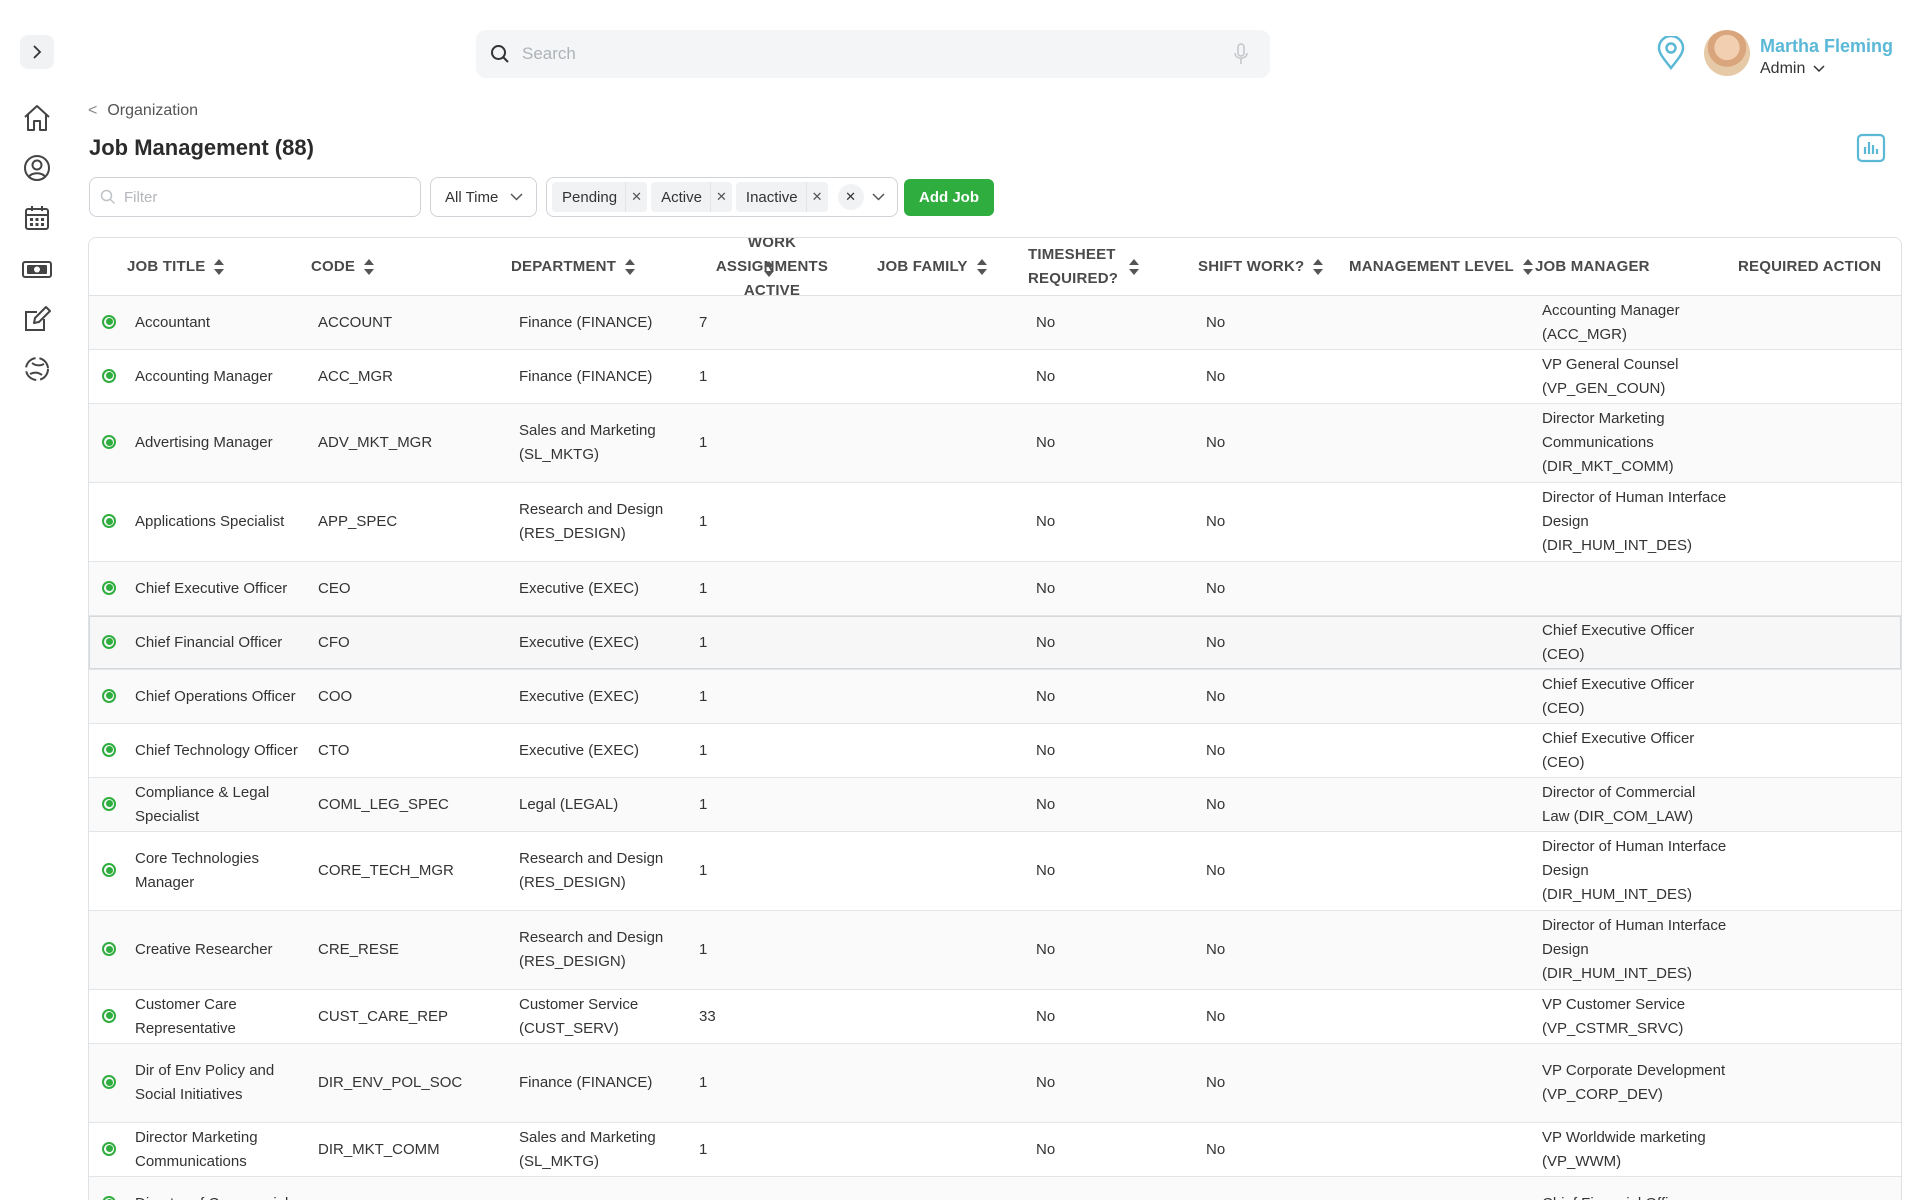 The width and height of the screenshot is (1920, 1200). What do you see at coordinates (152, 111) in the screenshot?
I see `breadcrumb-parent: Organization` at bounding box center [152, 111].